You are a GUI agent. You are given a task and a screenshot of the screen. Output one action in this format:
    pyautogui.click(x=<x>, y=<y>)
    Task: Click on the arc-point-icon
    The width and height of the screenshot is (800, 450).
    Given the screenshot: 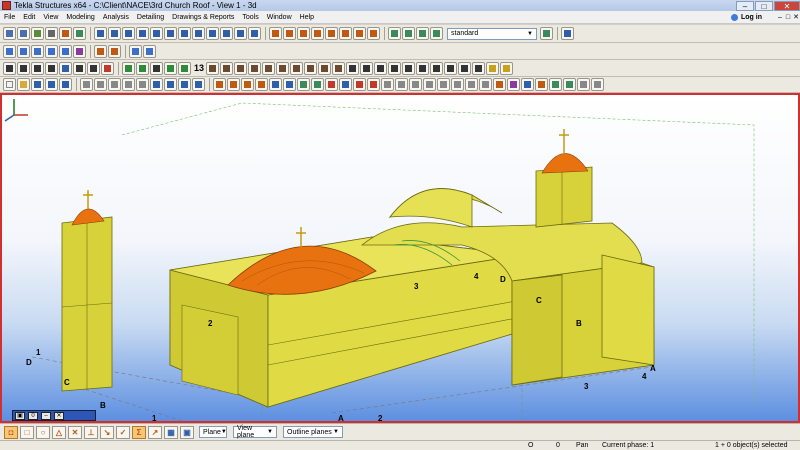 What is the action you would take?
    pyautogui.click(x=429, y=84)
    